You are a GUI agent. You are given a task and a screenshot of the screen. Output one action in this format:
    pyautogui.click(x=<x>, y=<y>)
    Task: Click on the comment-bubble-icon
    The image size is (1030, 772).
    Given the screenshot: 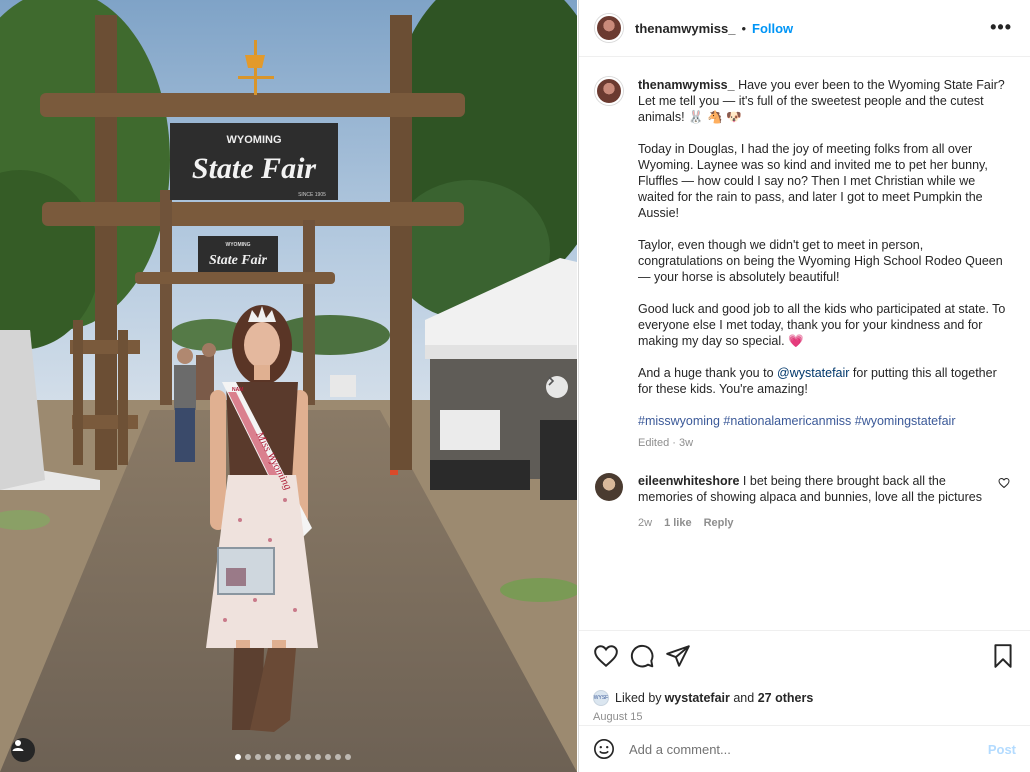 What is the action you would take?
    pyautogui.click(x=642, y=656)
    